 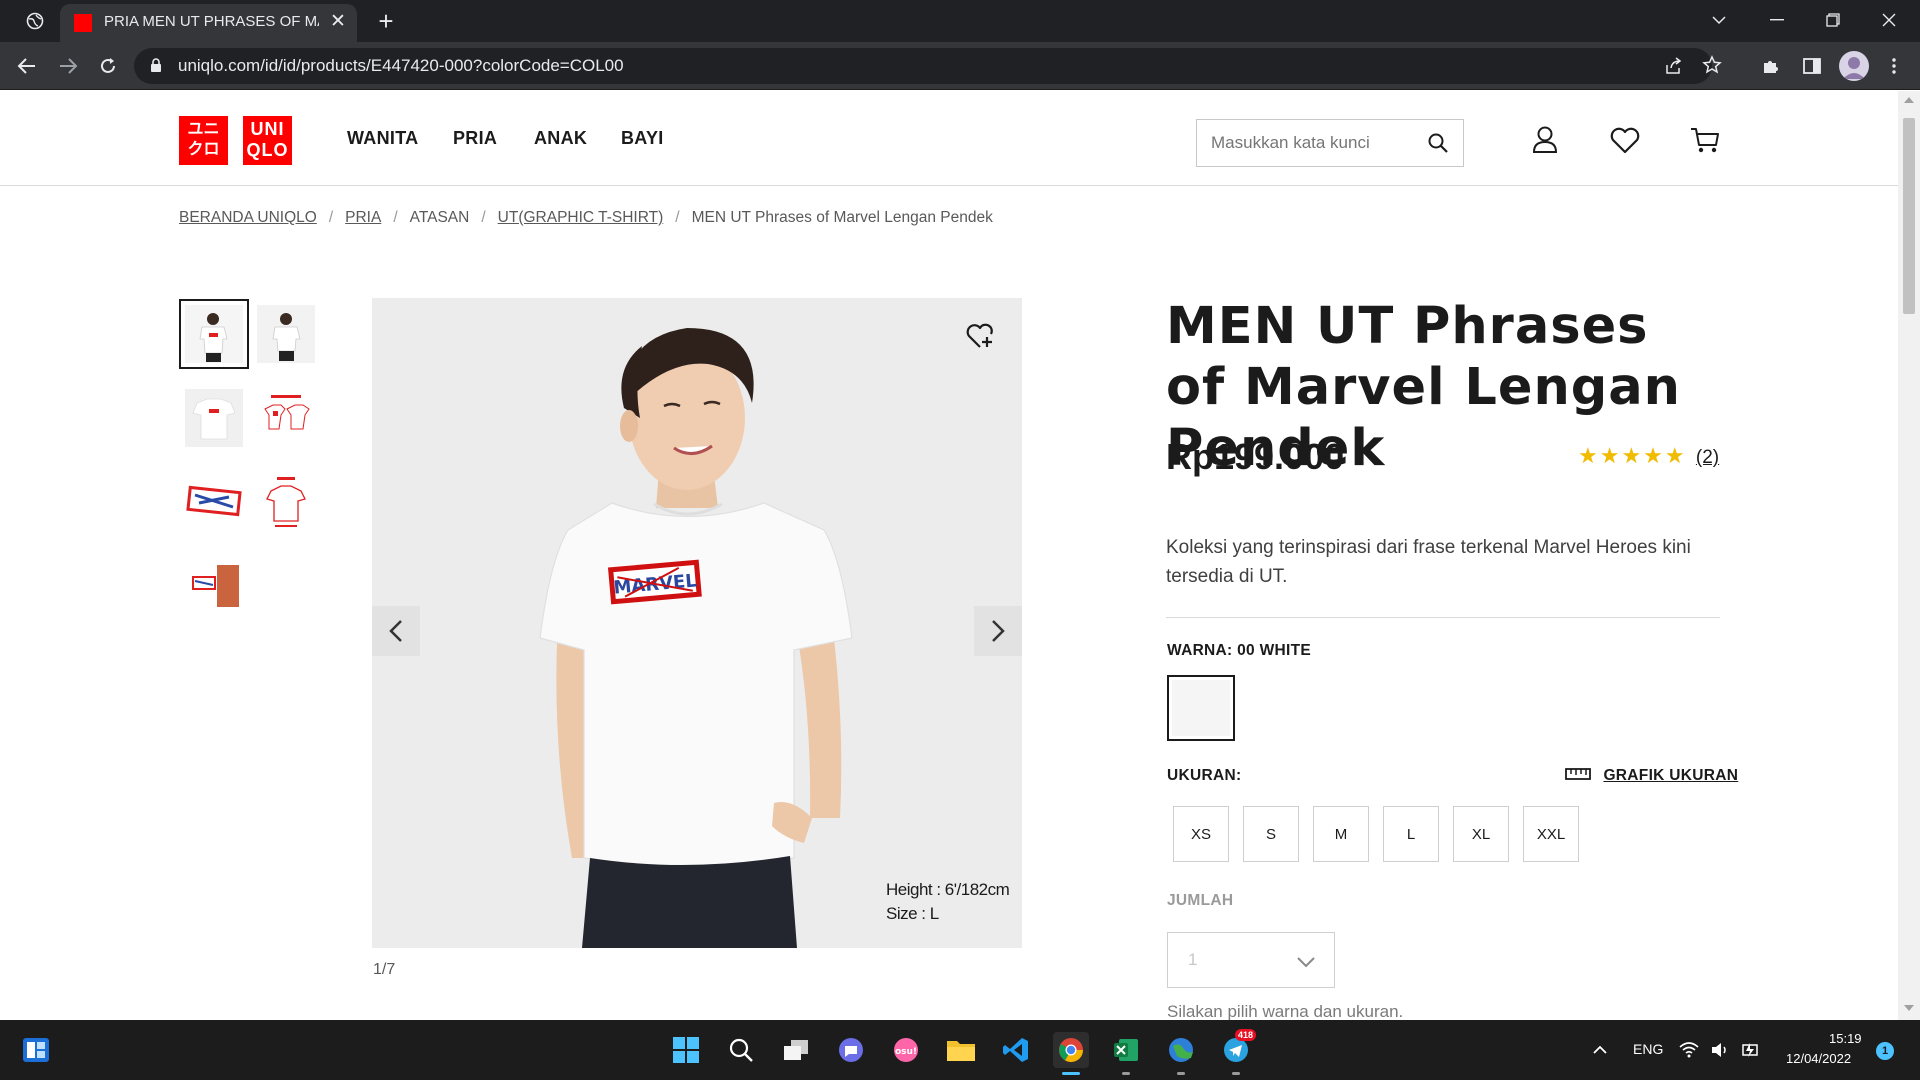 I want to click on close-tab-icon: ✕, so click(x=338, y=21).